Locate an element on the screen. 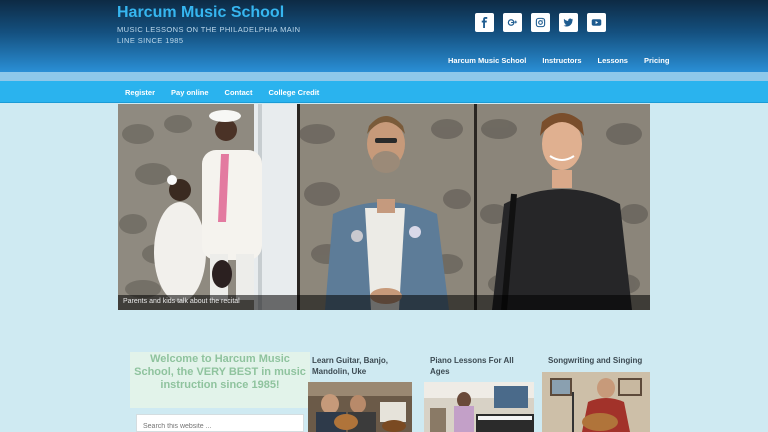 The height and width of the screenshot is (432, 768). nav-item-instructors: Instructors is located at coordinates (561, 60).